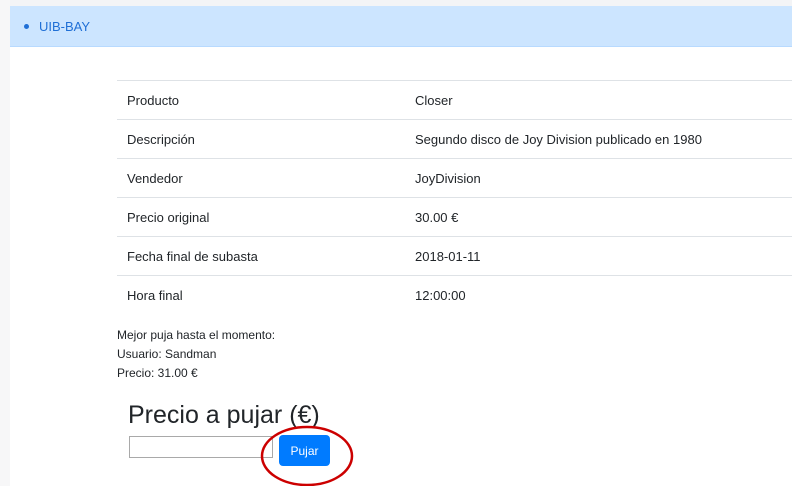 The width and height of the screenshot is (792, 486). I want to click on row-label: Fecha final de subasta, so click(261, 256).